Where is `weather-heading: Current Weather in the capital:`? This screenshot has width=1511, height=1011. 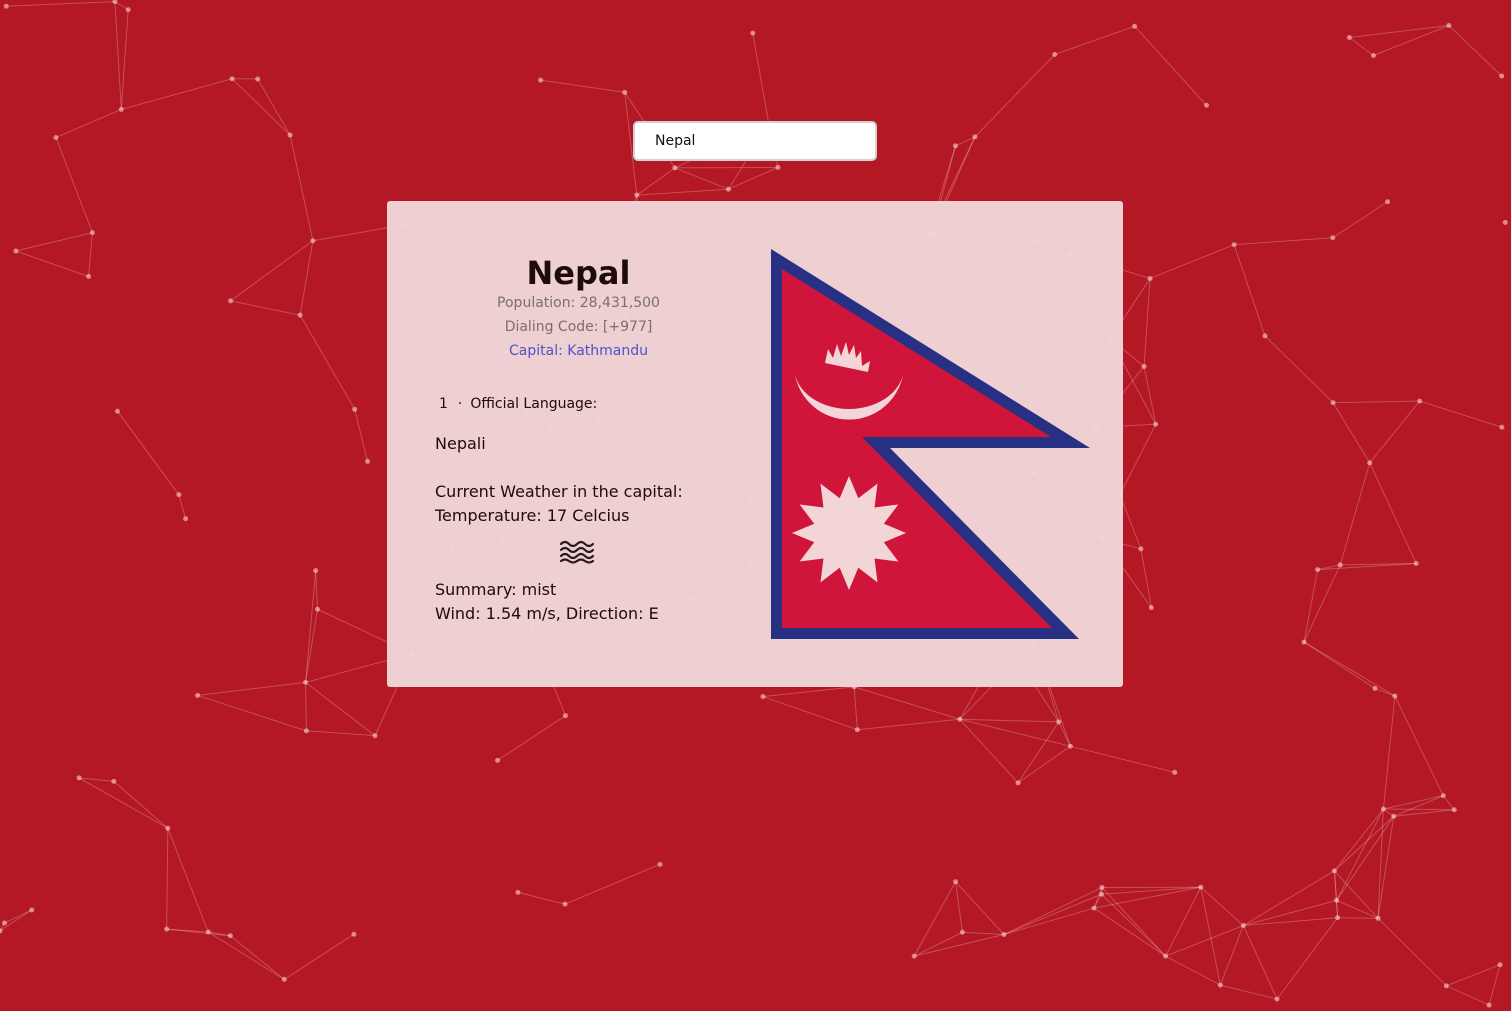 weather-heading: Current Weather in the capital: is located at coordinates (559, 491).